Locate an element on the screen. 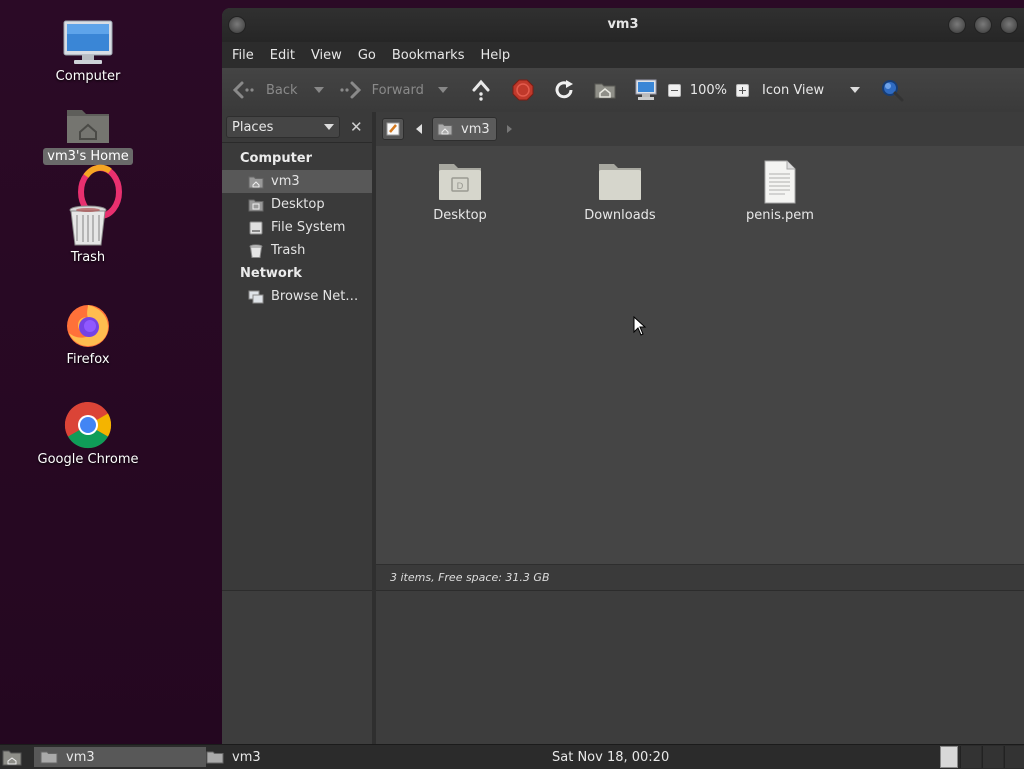 This screenshot has height=769, width=1024. sidebar-item-trash: Trash is located at coordinates (297, 250).